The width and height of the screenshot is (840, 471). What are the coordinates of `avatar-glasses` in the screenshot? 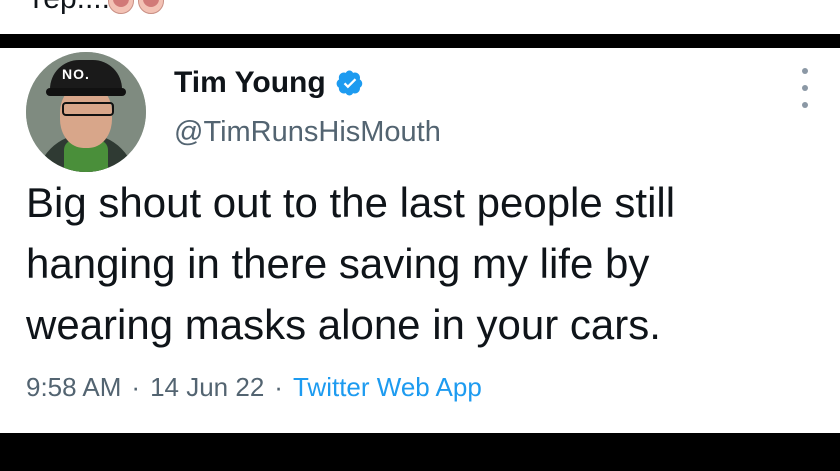 It's located at (88, 109).